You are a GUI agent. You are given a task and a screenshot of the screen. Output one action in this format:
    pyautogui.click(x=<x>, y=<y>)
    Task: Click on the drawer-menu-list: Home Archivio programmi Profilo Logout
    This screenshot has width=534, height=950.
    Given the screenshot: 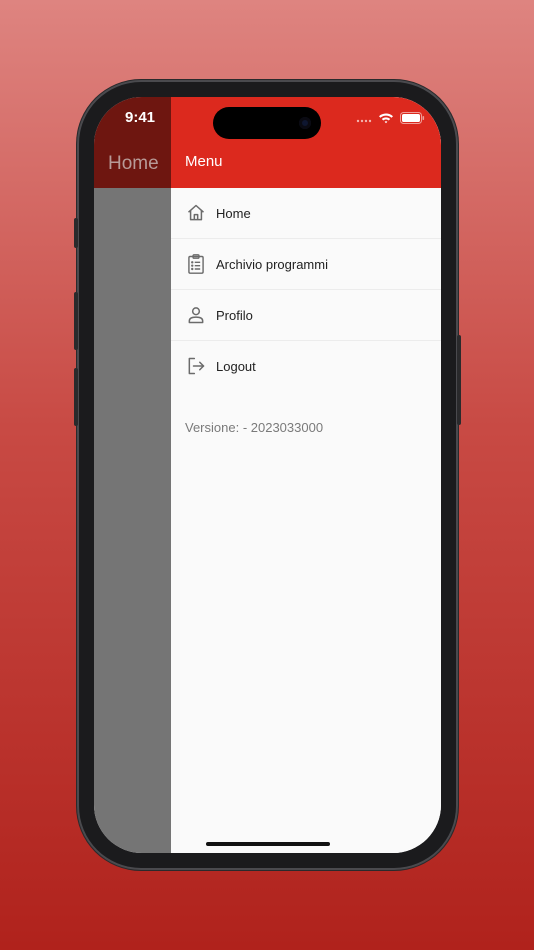 What is the action you would take?
    pyautogui.click(x=306, y=289)
    